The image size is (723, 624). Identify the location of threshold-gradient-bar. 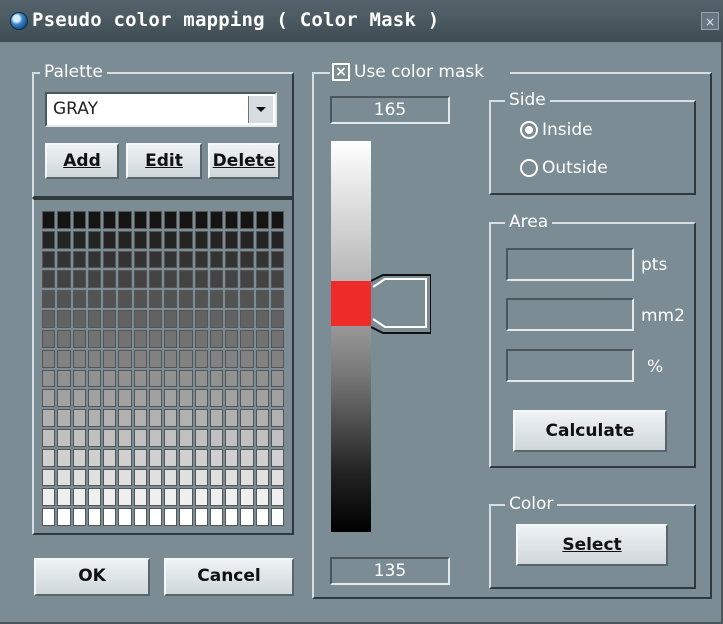
(351, 336).